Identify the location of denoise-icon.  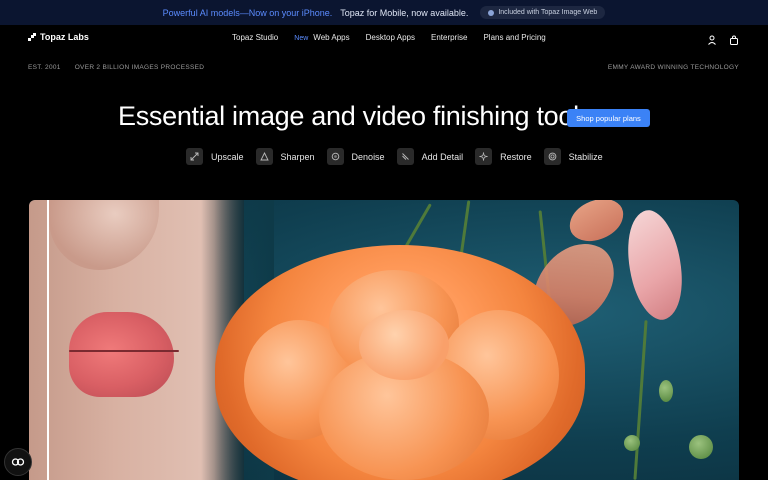
(335, 156).